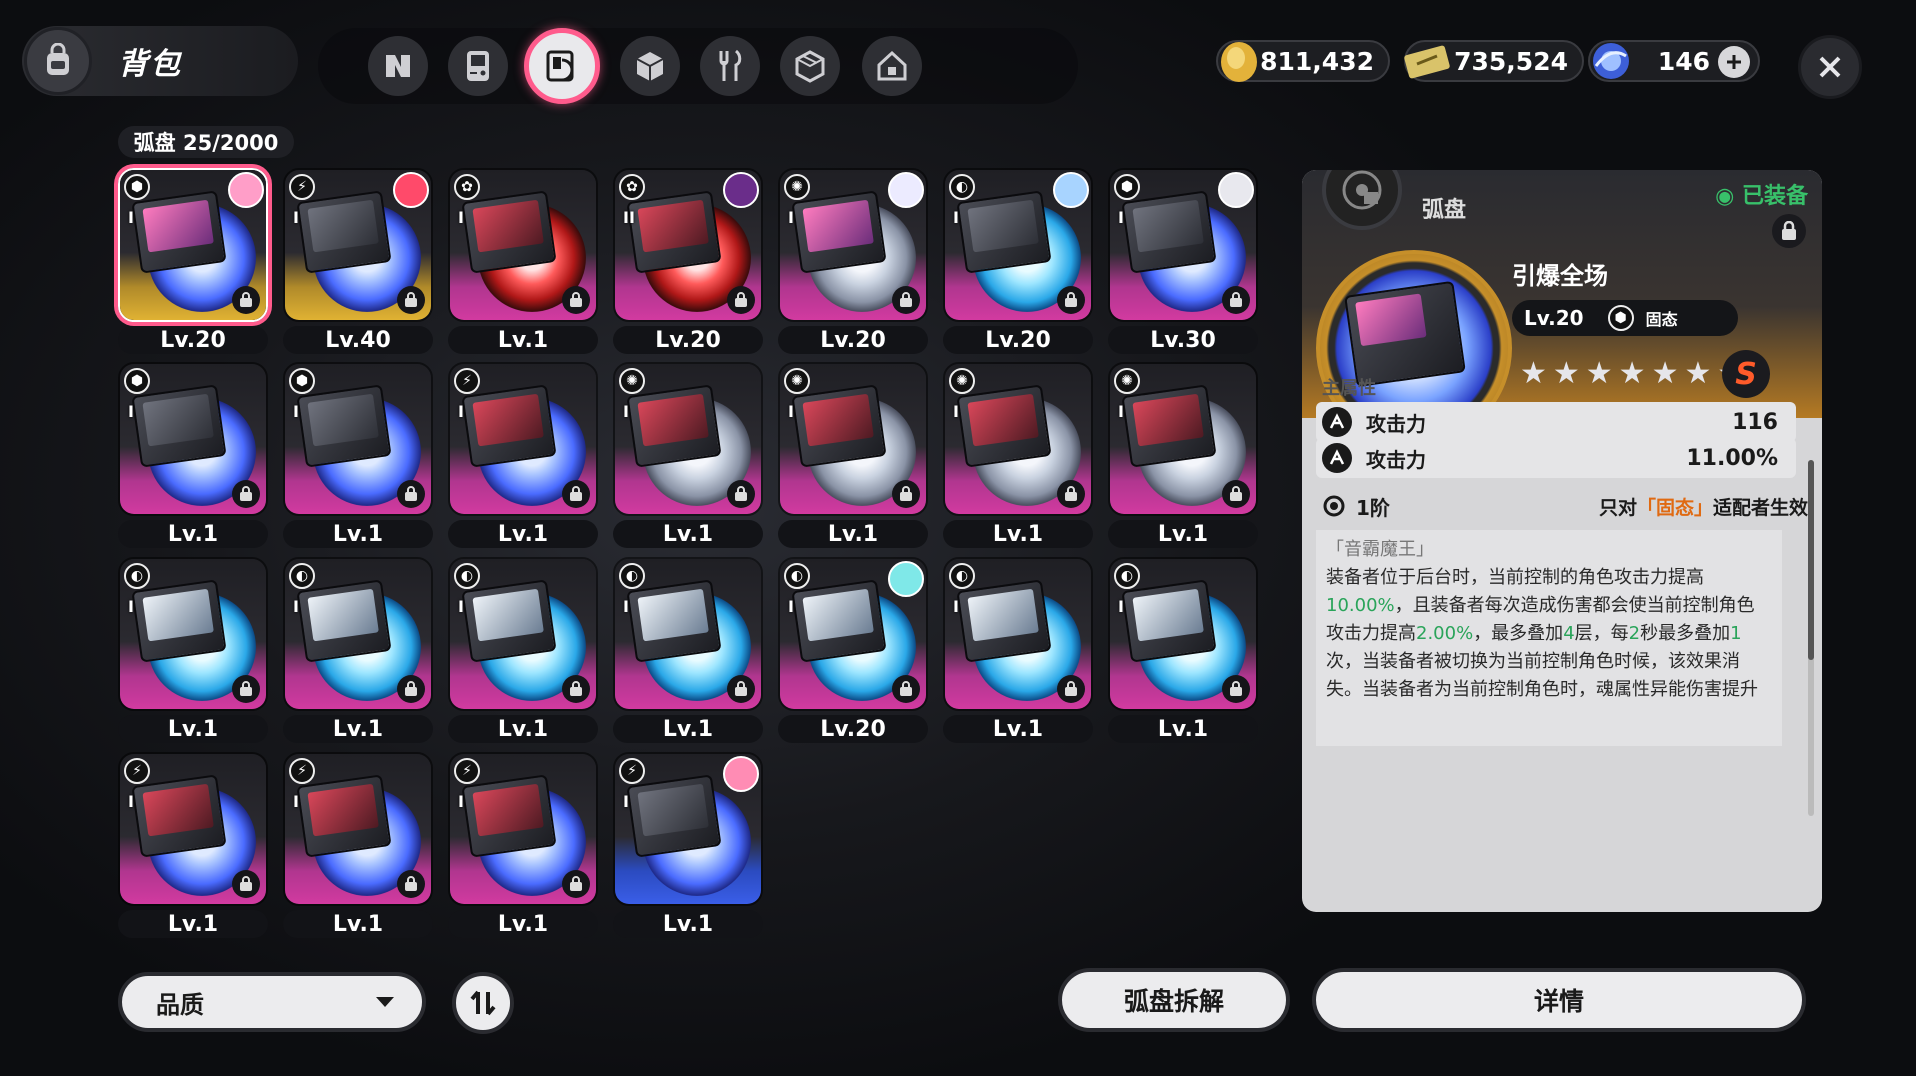  Describe the element at coordinates (1515, 577) in the screenshot. I see `desc-text: 装备者位于后台时，当前控制的角色攻击力提高` at that location.